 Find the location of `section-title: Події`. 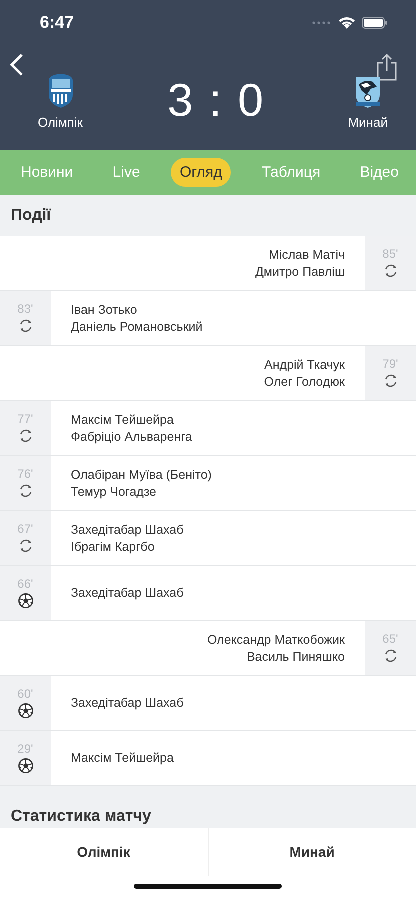

section-title: Події is located at coordinates (31, 215).